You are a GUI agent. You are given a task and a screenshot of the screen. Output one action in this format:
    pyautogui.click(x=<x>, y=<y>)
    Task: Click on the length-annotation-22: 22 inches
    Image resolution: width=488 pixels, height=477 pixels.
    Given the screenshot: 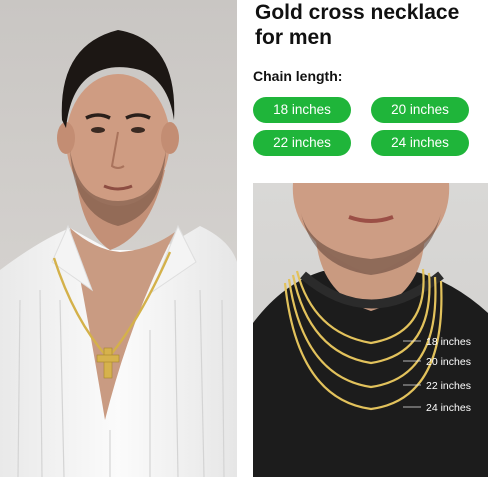 What is the action you would take?
    pyautogui.click(x=448, y=386)
    